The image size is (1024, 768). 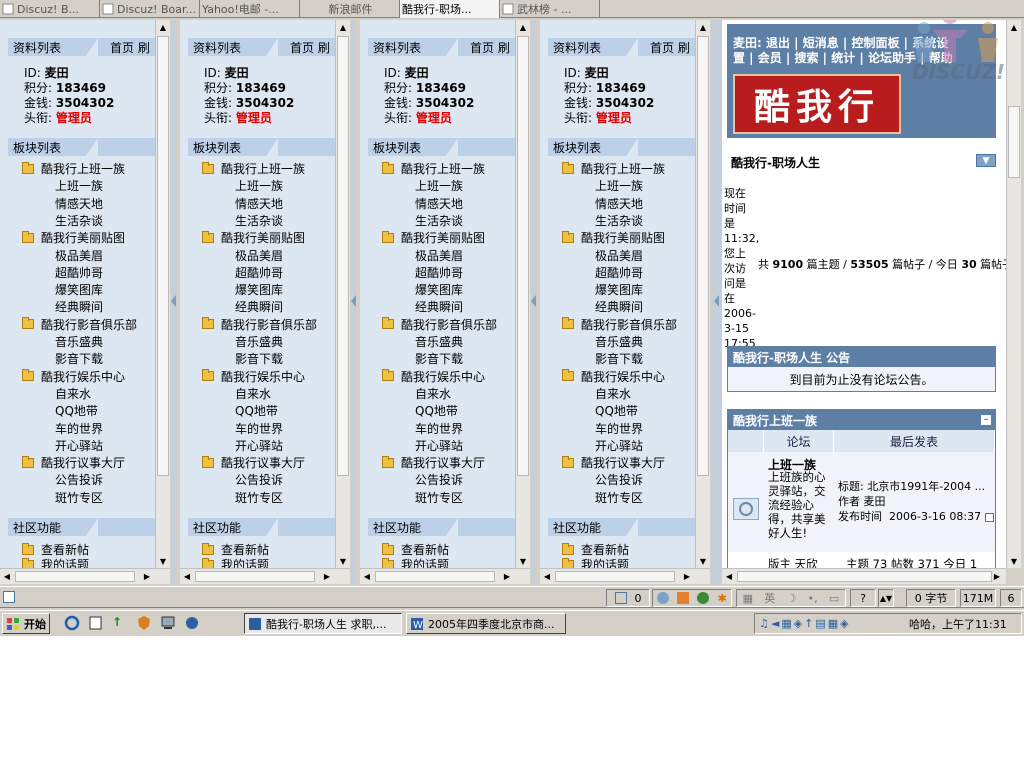 What do you see at coordinates (683, 598) in the screenshot?
I see `flash-icon` at bounding box center [683, 598].